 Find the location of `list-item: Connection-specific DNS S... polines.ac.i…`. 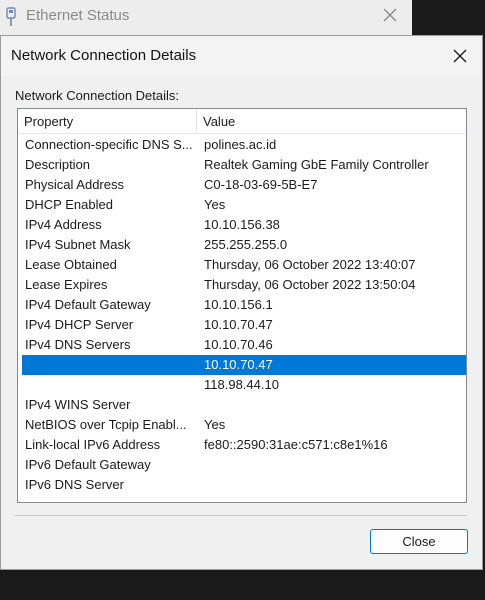

list-item: Connection-specific DNS S... polines.ac.i… is located at coordinates (244, 145).